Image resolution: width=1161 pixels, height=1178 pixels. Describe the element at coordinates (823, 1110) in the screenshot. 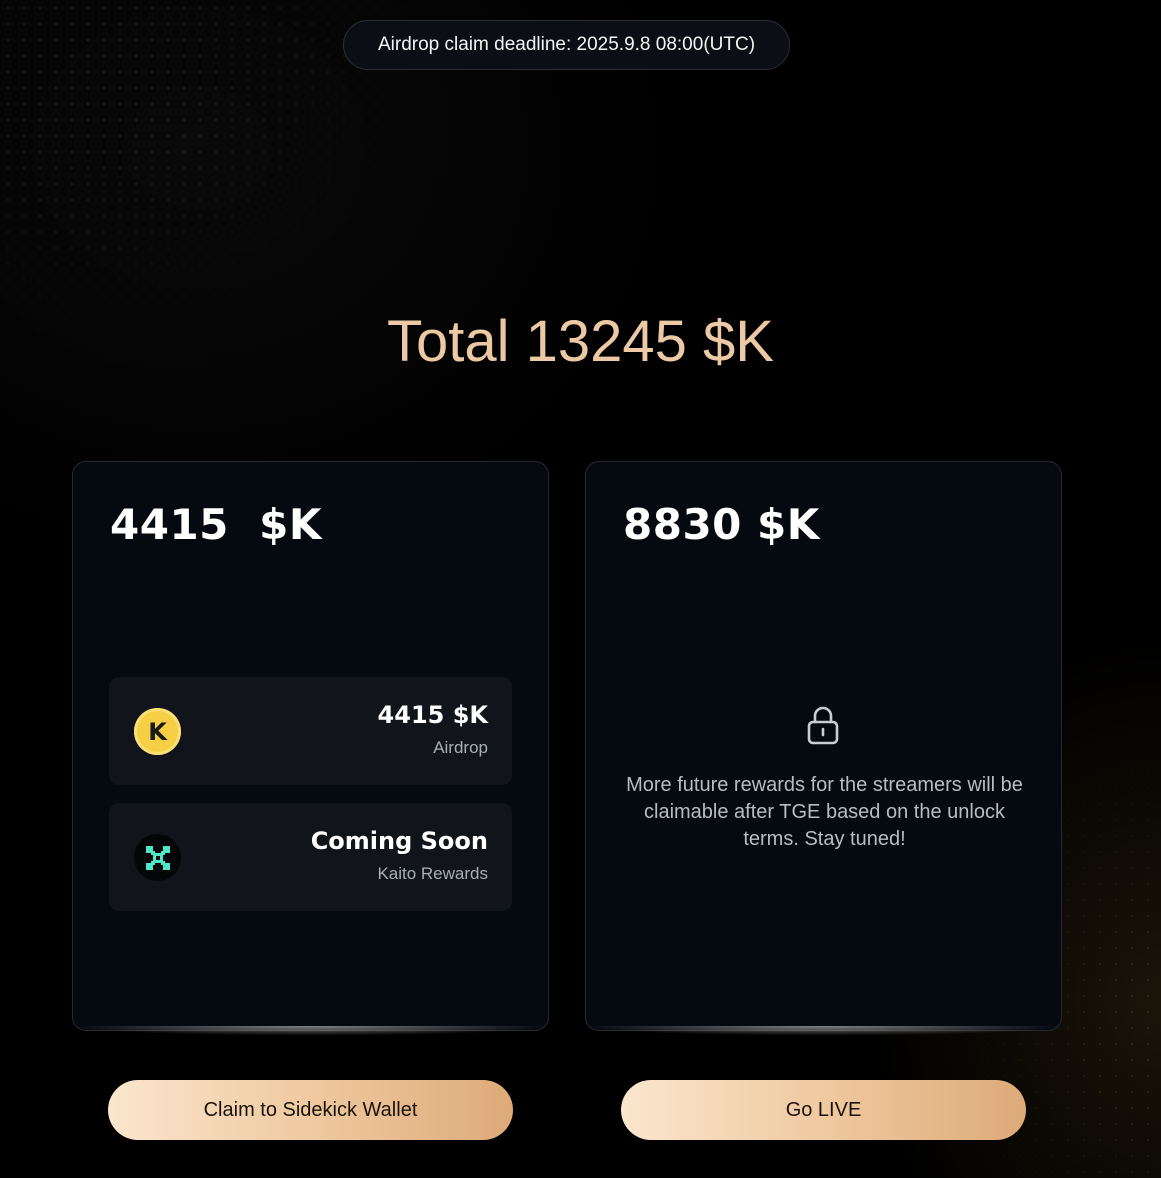

I see `go-live-button: Go LIVE` at that location.